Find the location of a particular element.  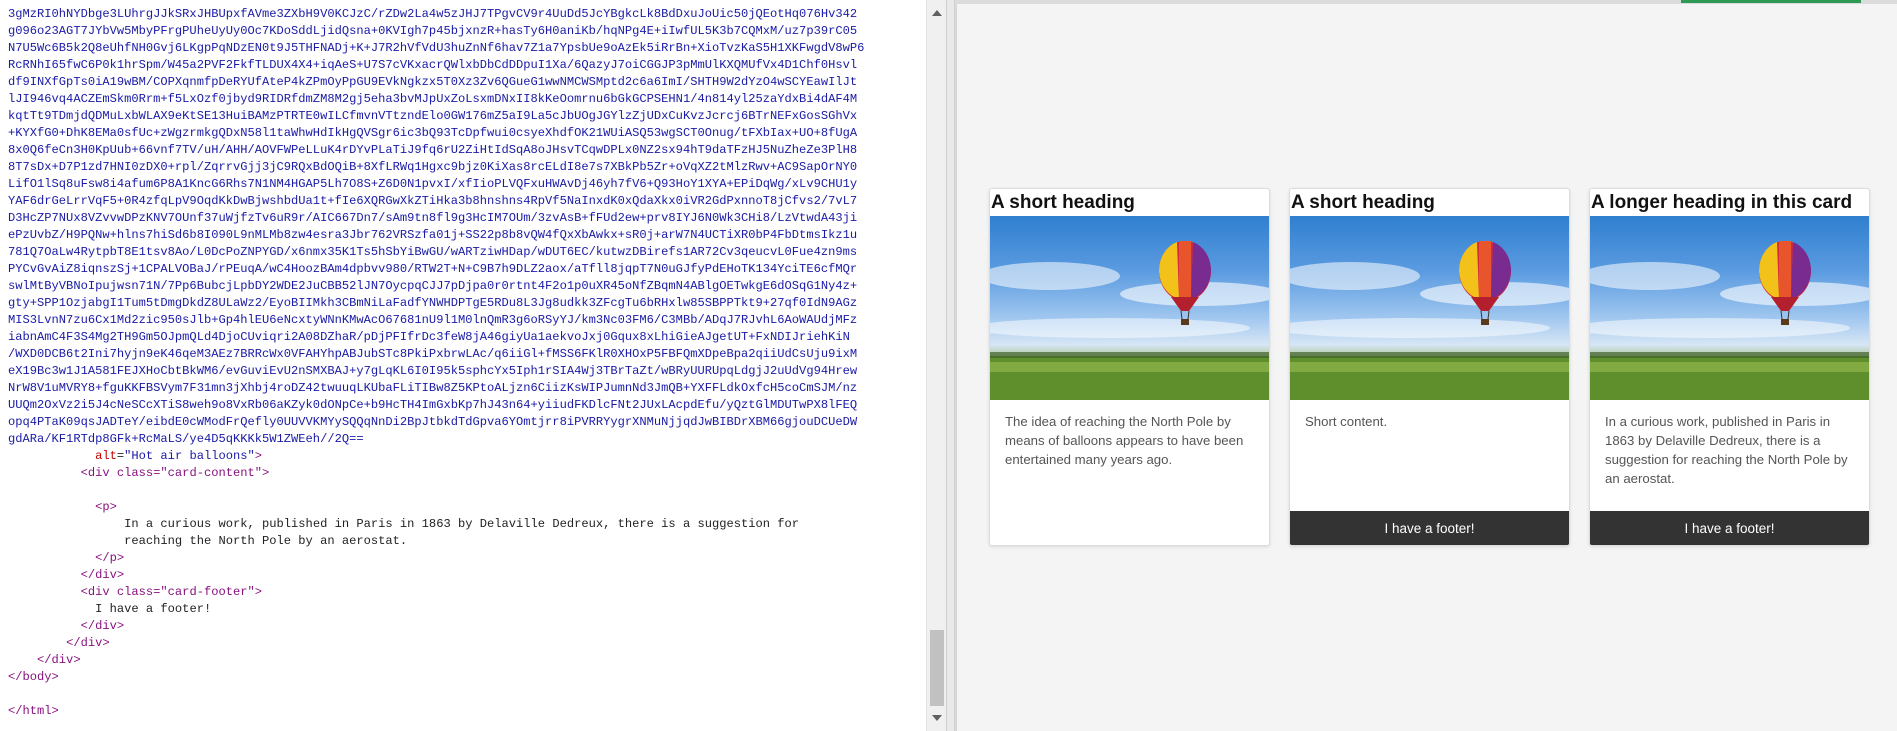

scroll-up-arrow-icon is located at coordinates (937, 13).